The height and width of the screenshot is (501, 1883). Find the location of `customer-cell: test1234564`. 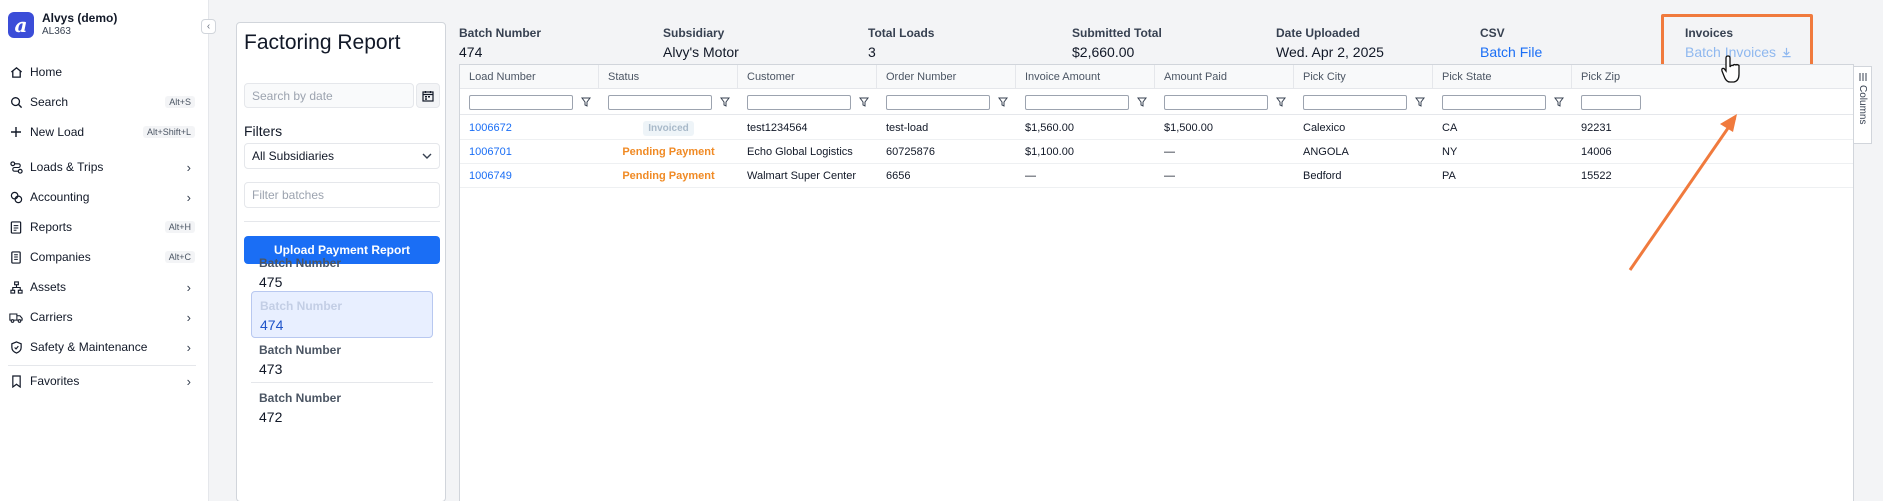

customer-cell: test1234564 is located at coordinates (777, 128).